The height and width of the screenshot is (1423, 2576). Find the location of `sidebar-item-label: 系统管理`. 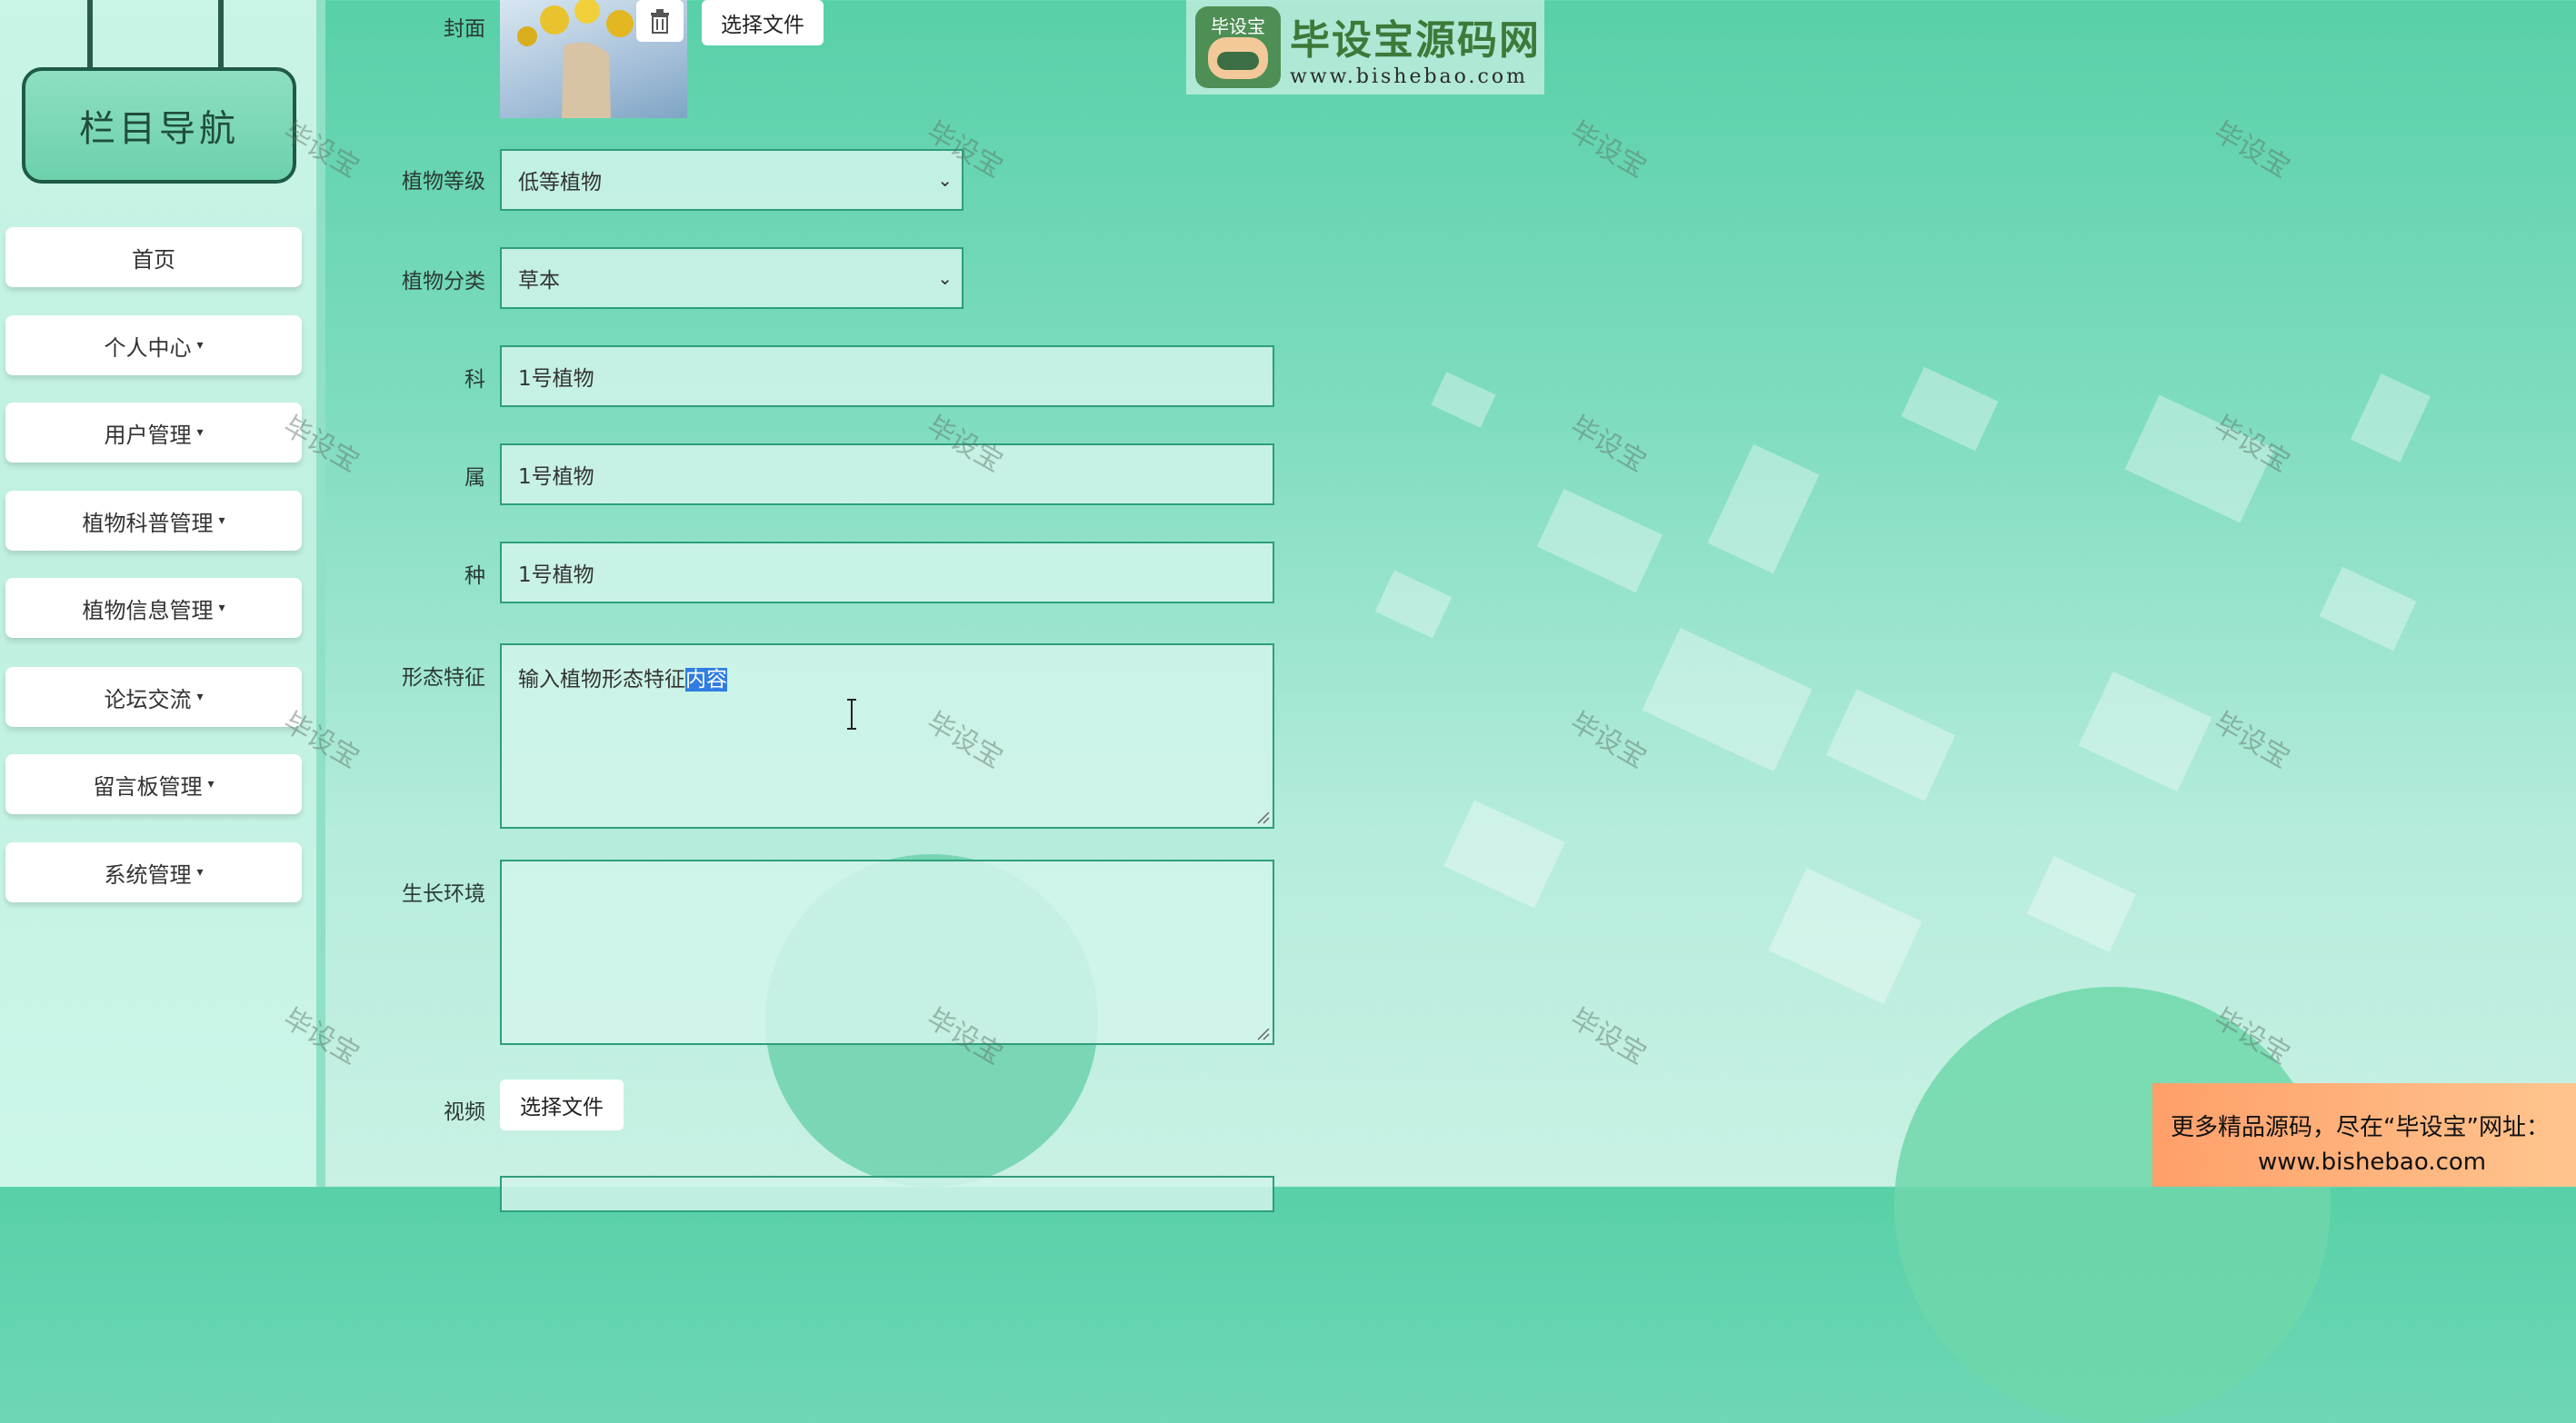

sidebar-item-label: 系统管理 is located at coordinates (148, 874).